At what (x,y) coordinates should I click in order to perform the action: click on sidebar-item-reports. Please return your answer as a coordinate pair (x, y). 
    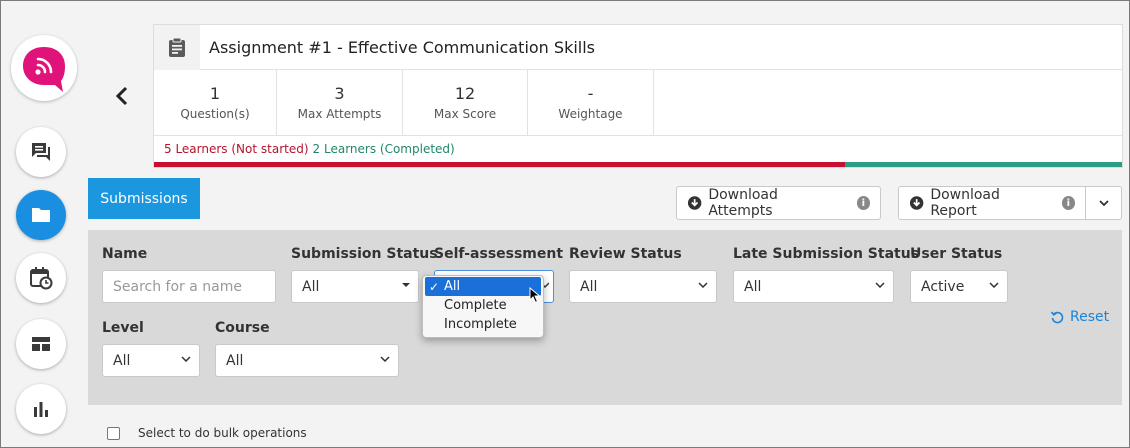
    Looking at the image, I should click on (41, 409).